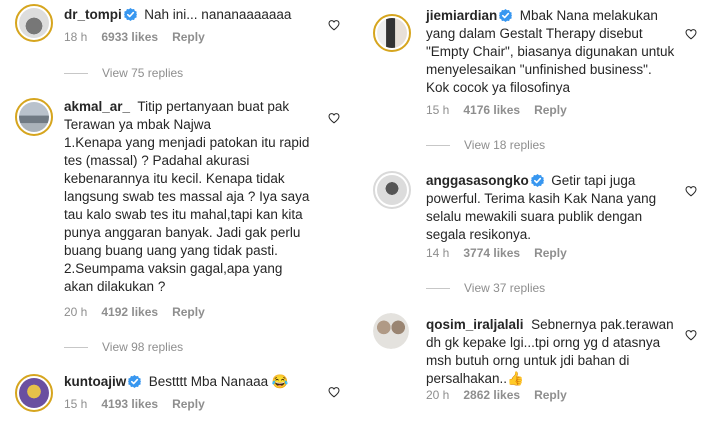 The height and width of the screenshot is (422, 720). I want to click on comment-meta: 15 h 4193 likes Reply, so click(141, 404).